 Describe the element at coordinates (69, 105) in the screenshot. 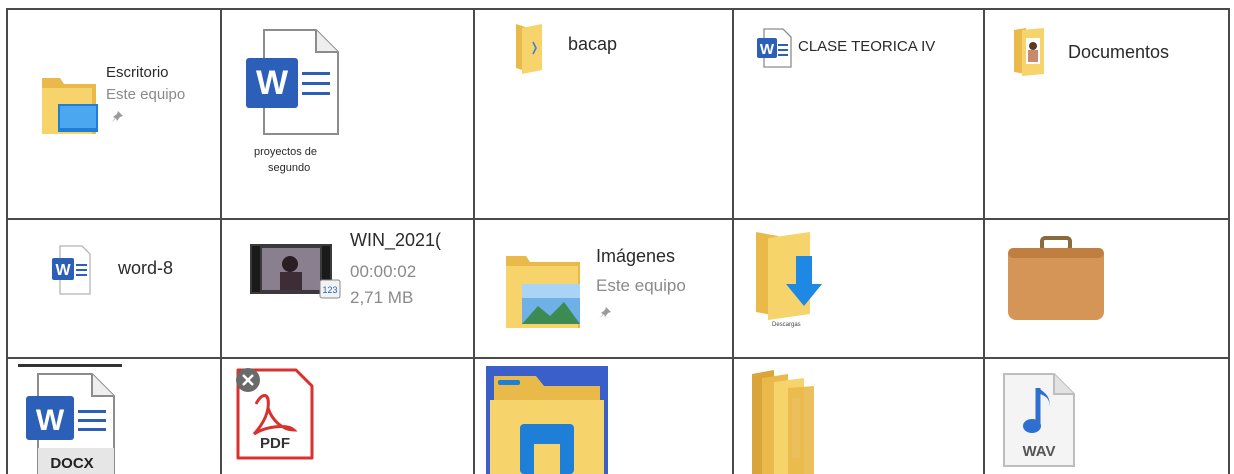

I see `desktop-folder-icon` at that location.